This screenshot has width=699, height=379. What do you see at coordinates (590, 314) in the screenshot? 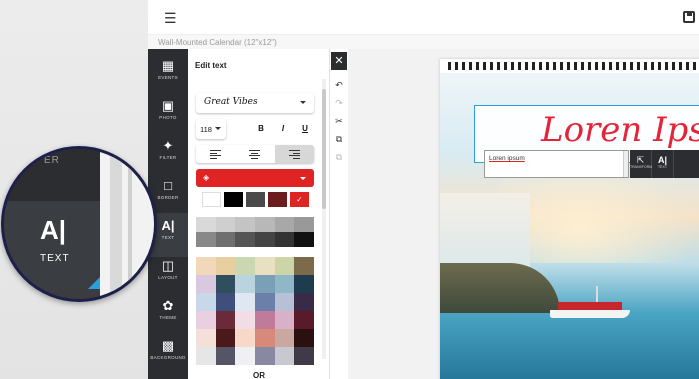
I see `boat-hull` at bounding box center [590, 314].